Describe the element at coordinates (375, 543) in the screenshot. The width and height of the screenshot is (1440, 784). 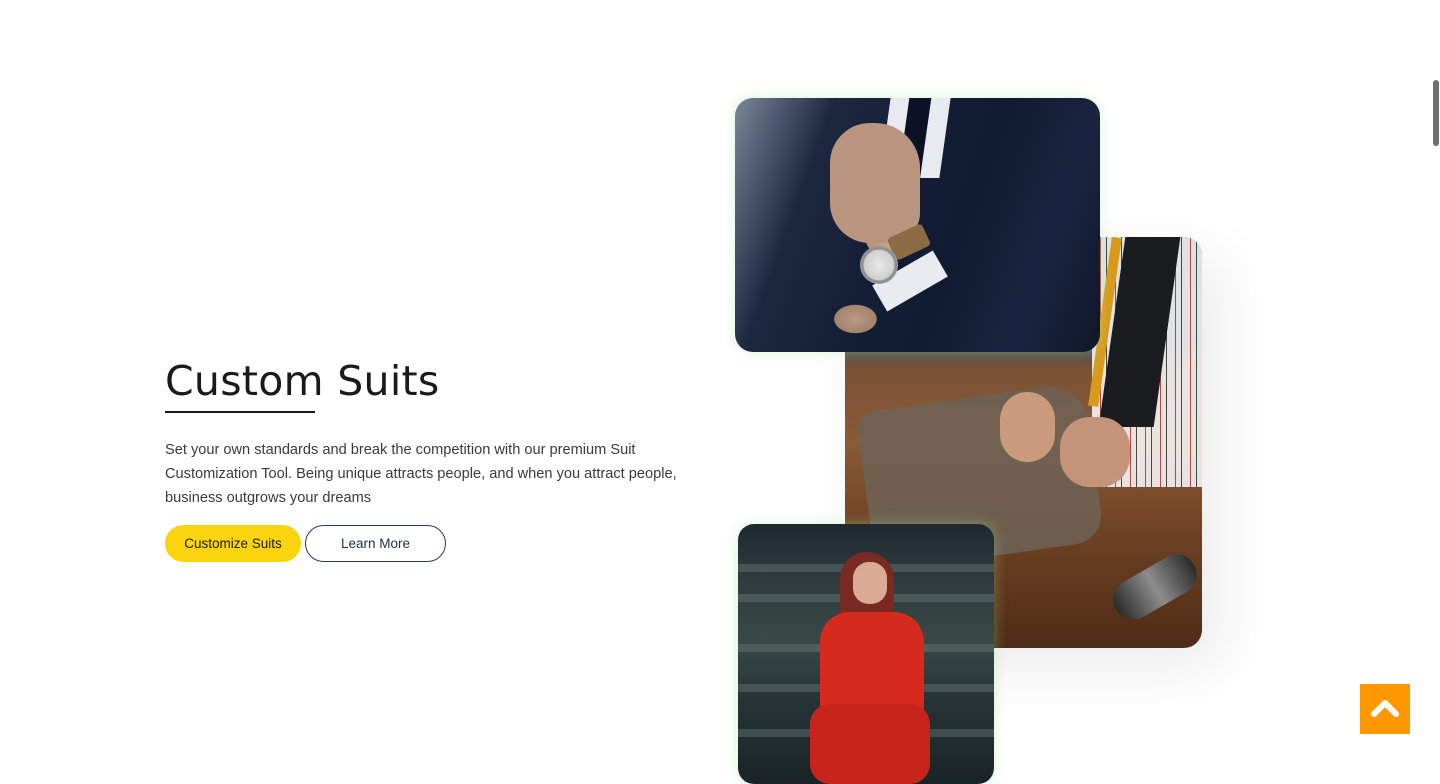
I see `learn-more-button: Learn More` at that location.